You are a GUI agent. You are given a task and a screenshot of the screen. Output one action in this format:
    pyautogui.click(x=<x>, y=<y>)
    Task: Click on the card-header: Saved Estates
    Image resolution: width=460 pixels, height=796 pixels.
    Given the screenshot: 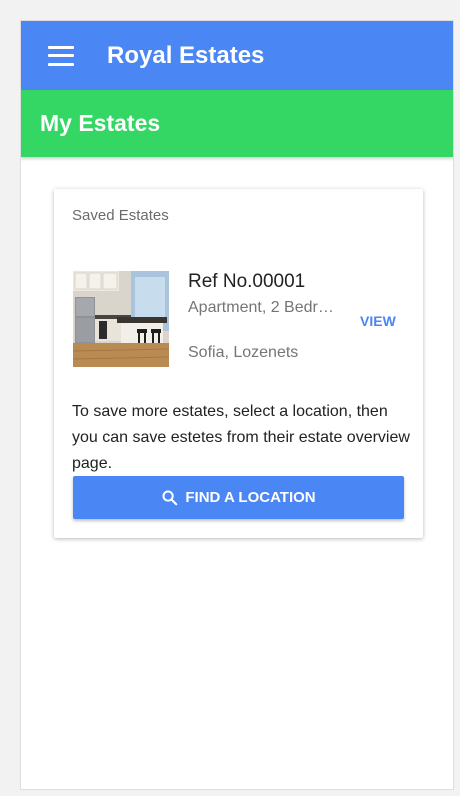 What is the action you would take?
    pyautogui.click(x=120, y=215)
    